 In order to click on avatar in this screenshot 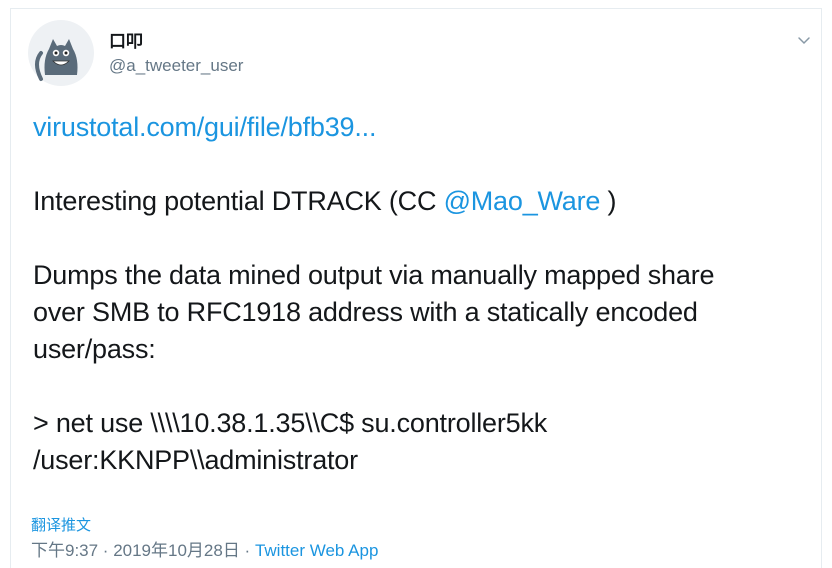, I will do `click(61, 53)`.